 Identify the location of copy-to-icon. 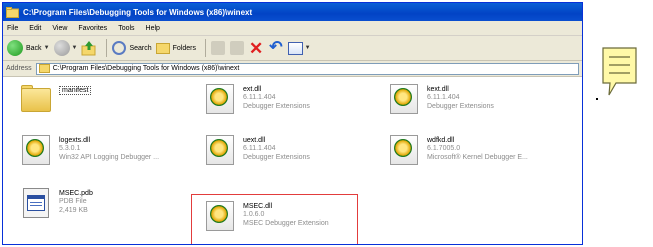
(237, 48).